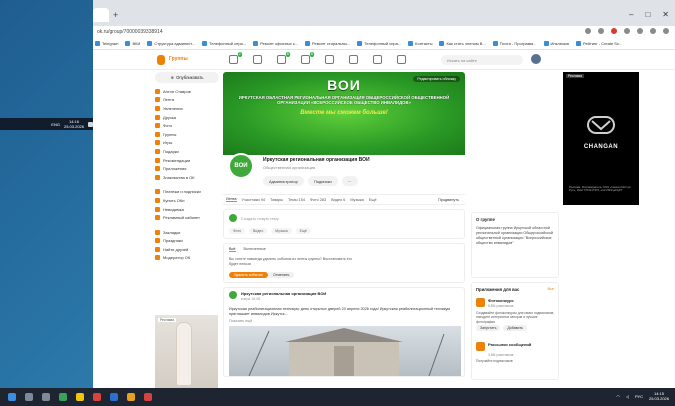  What do you see at coordinates (235, 58) in the screenshot?
I see `messages-icon: 2` at bounding box center [235, 58].